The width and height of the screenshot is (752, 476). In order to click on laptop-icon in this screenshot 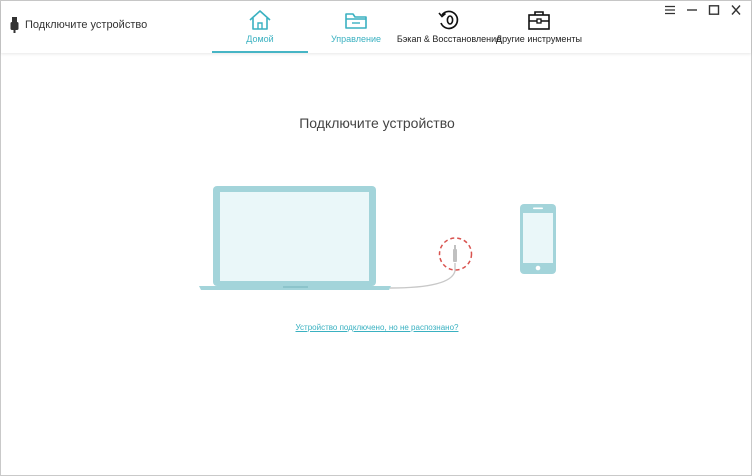, I will do `click(295, 238)`.